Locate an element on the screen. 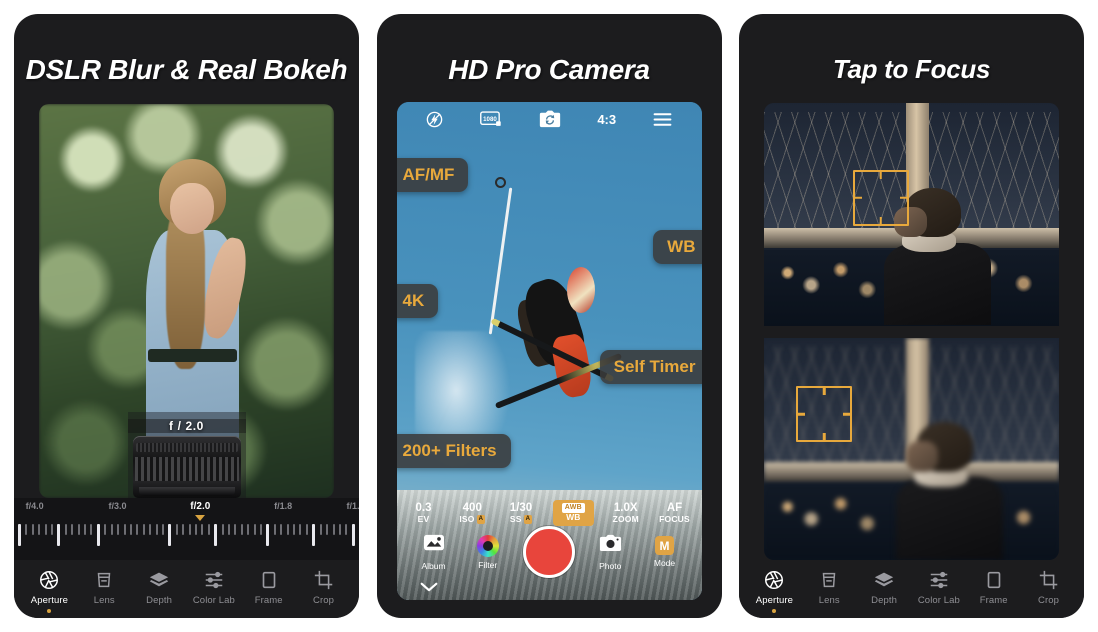 The width and height of the screenshot is (1098, 632). aspect-ratio-label: 4:3 is located at coordinates (606, 119).